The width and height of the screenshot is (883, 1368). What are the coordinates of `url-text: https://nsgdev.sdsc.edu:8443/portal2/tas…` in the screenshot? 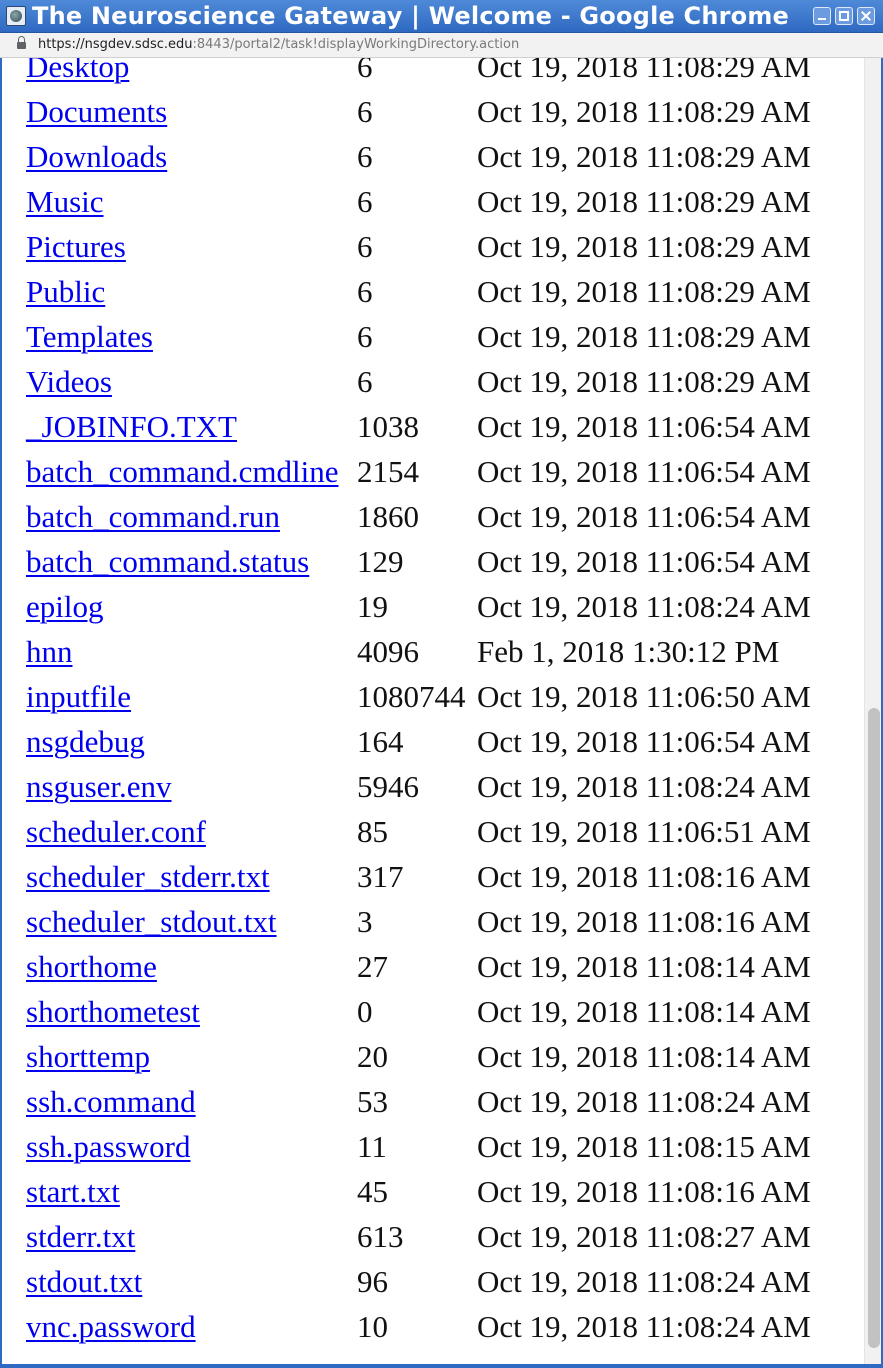 It's located at (278, 45).